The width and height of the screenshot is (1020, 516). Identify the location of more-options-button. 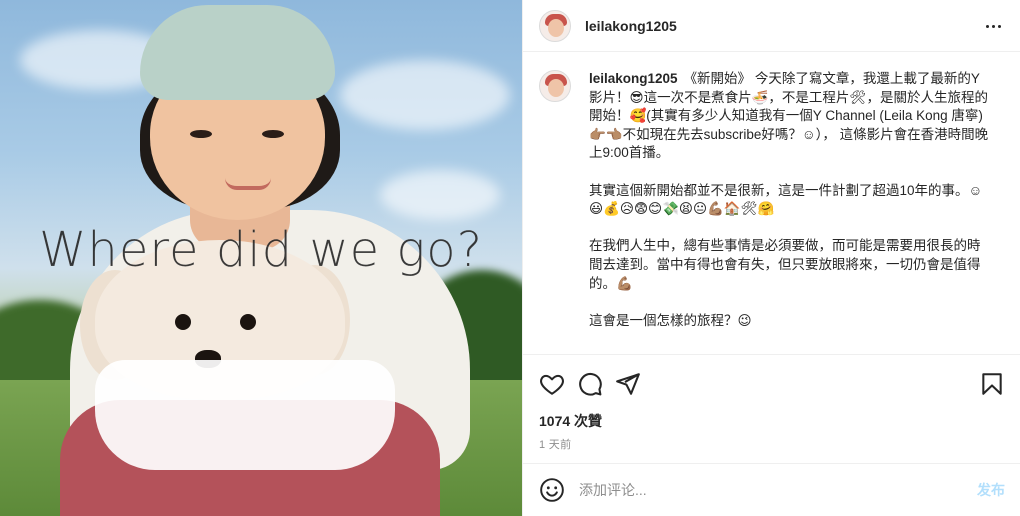
(993, 26).